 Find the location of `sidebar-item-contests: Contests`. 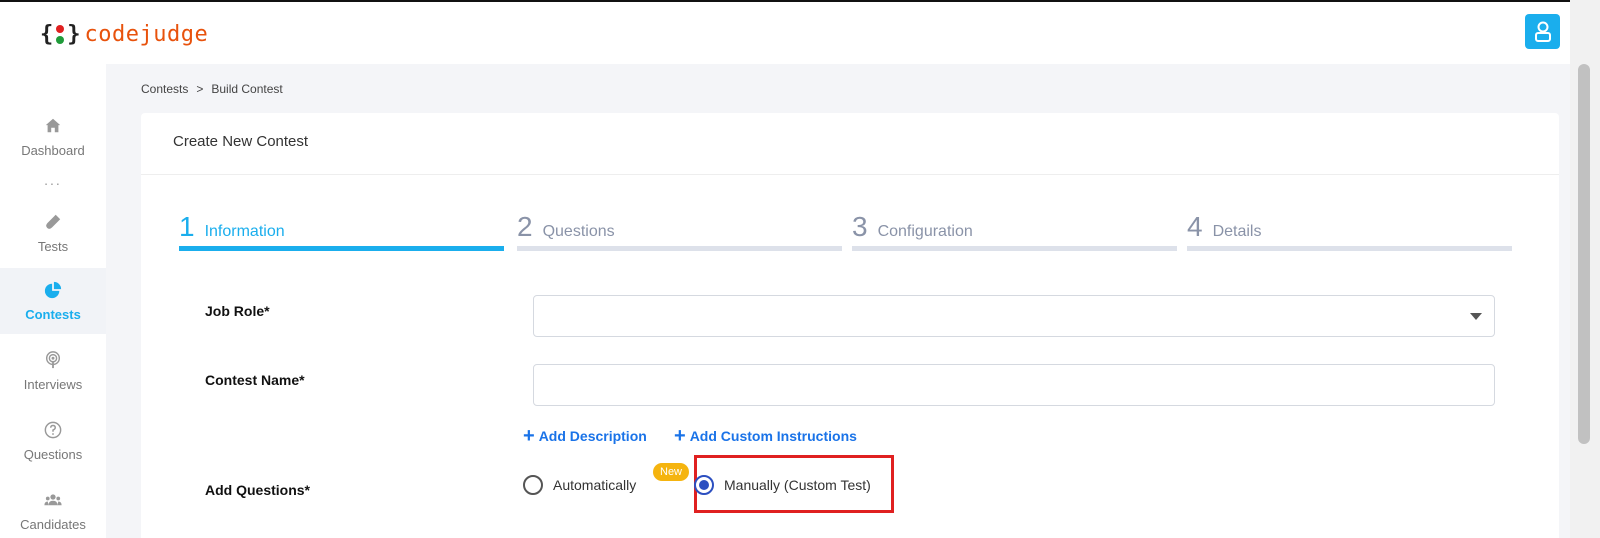

sidebar-item-contests: Contests is located at coordinates (53, 301).